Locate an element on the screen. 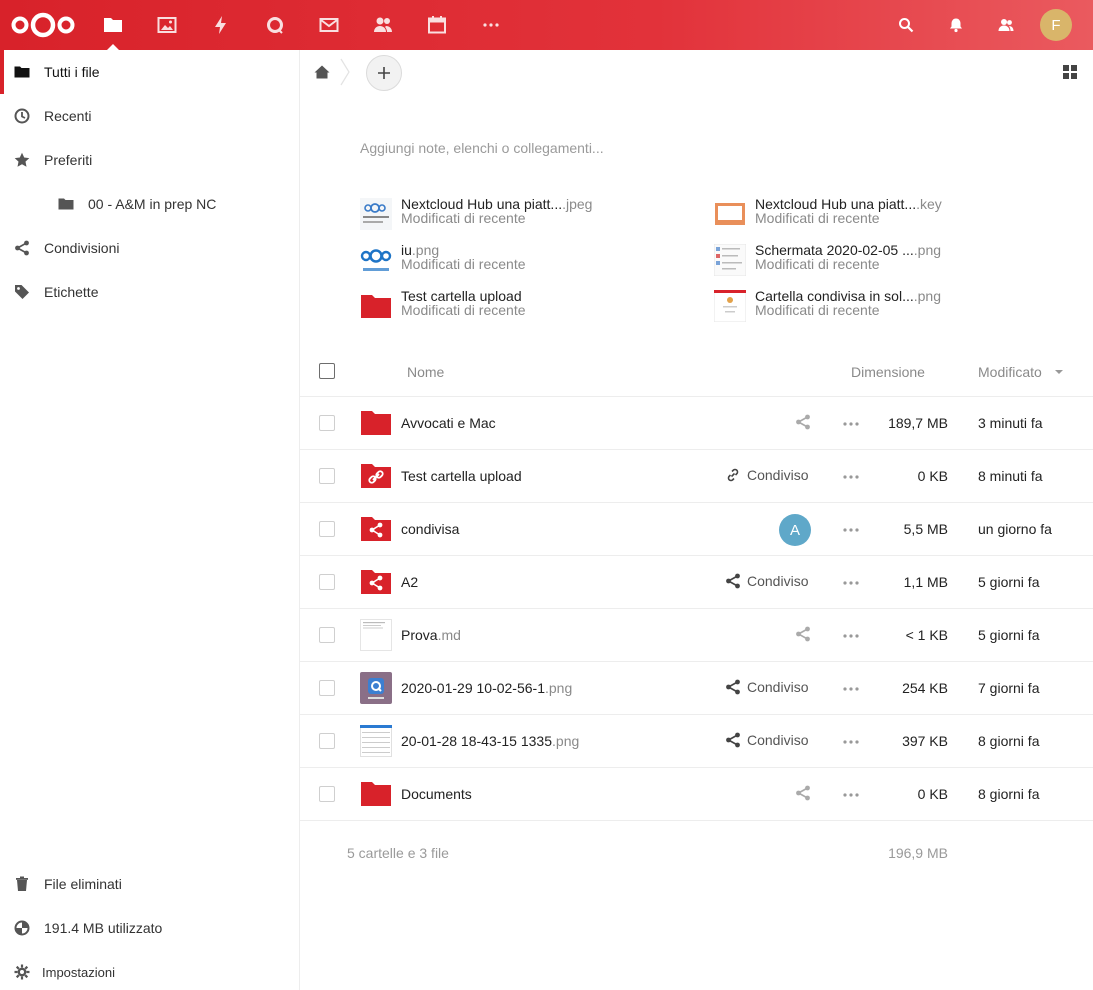 This screenshot has height=990, width=1093. recent-ext: .jpeg is located at coordinates (577, 204).